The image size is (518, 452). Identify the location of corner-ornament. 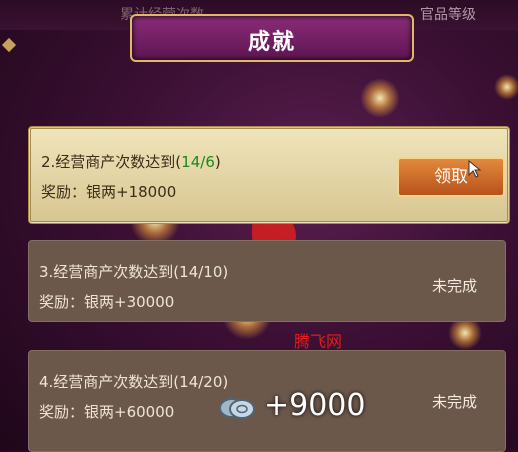
(9, 45).